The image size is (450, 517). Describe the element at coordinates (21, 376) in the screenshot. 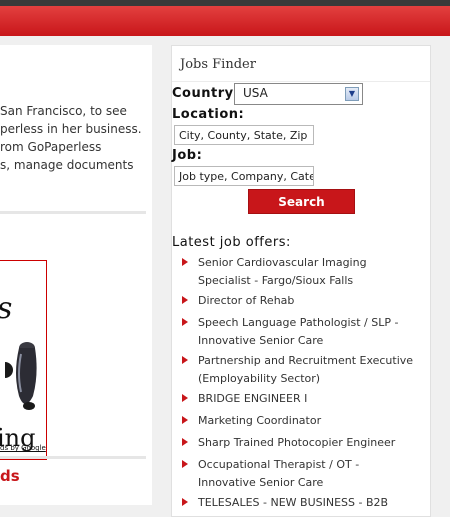

I see `game-controller-image` at that location.